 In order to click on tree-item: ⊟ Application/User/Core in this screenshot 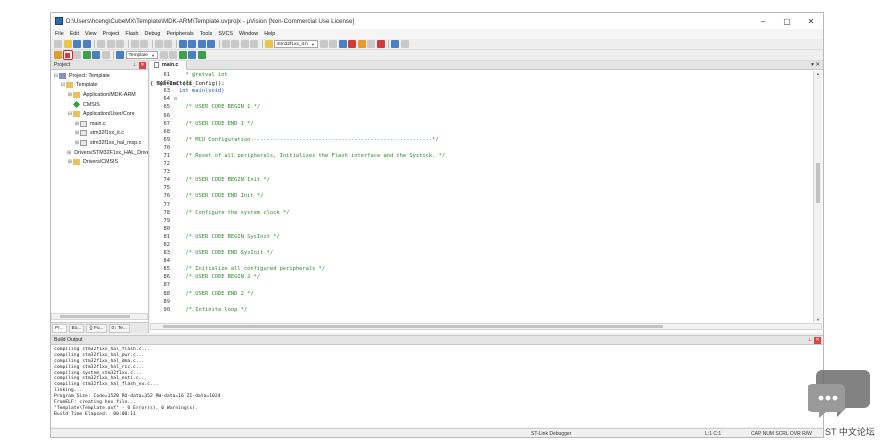, I will do `click(99, 114)`.